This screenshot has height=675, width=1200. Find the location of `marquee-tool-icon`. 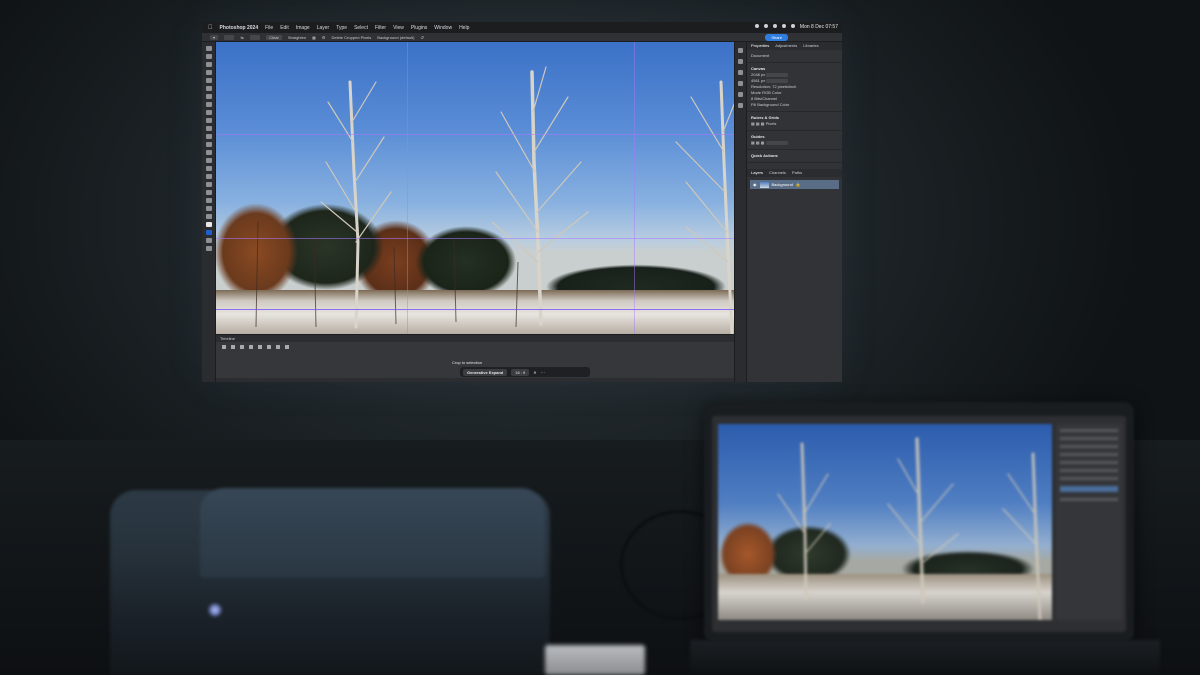

marquee-tool-icon is located at coordinates (208, 56).